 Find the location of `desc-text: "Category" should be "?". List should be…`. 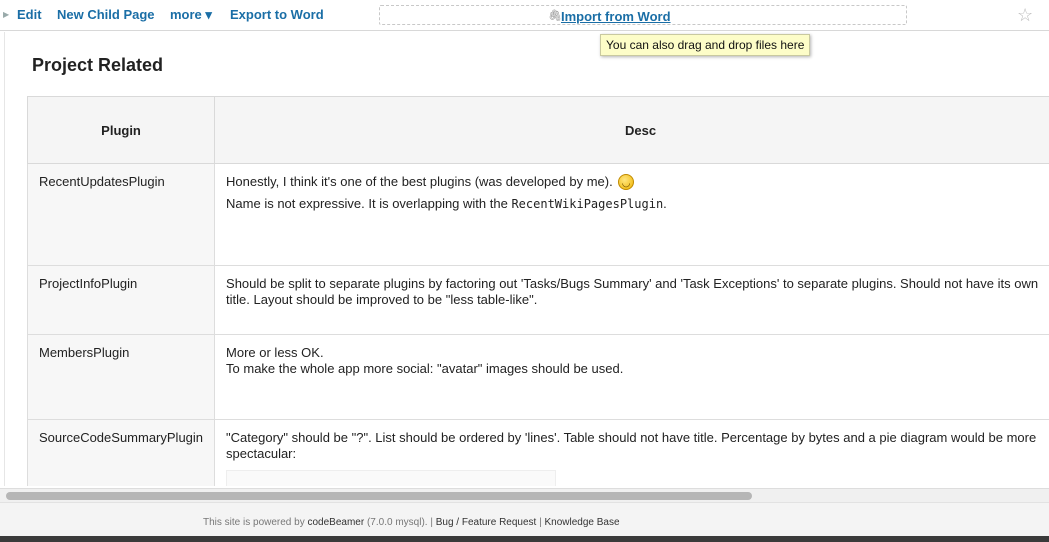

desc-text: "Category" should be "?". List should be… is located at coordinates (631, 445).